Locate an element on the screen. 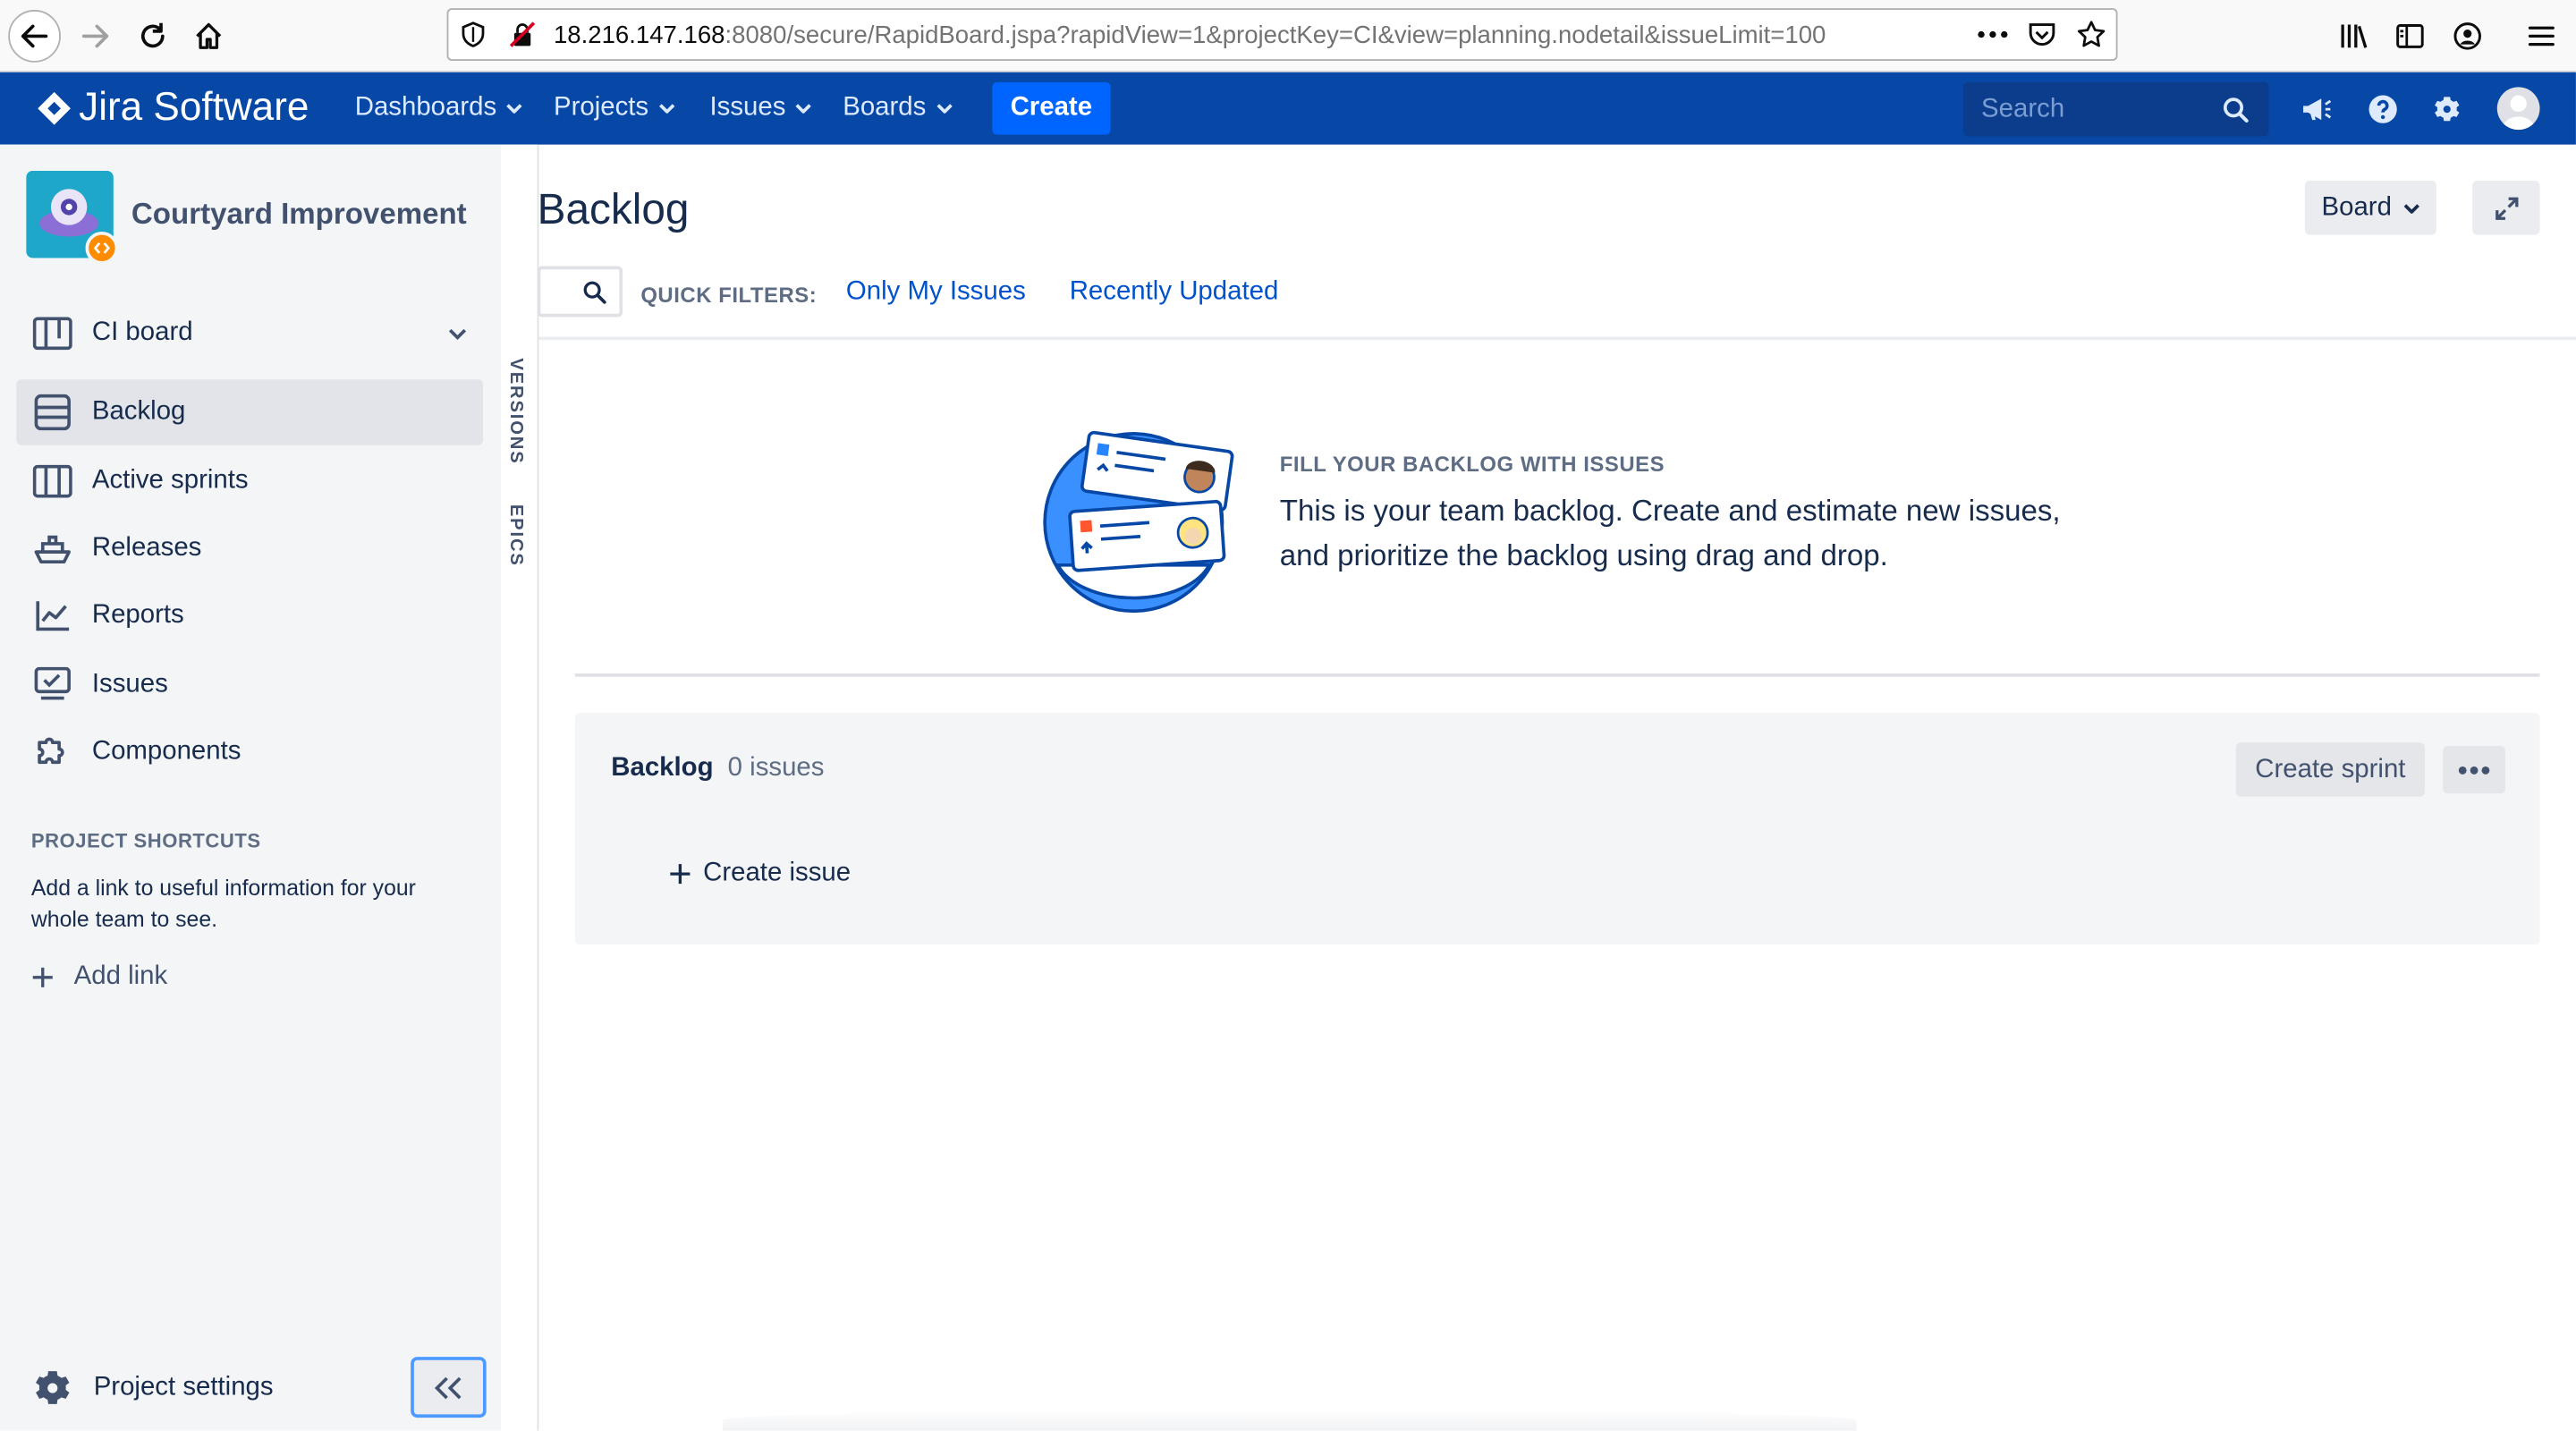 Image resolution: width=2576 pixels, height=1431 pixels. create-button: Create is located at coordinates (1051, 108).